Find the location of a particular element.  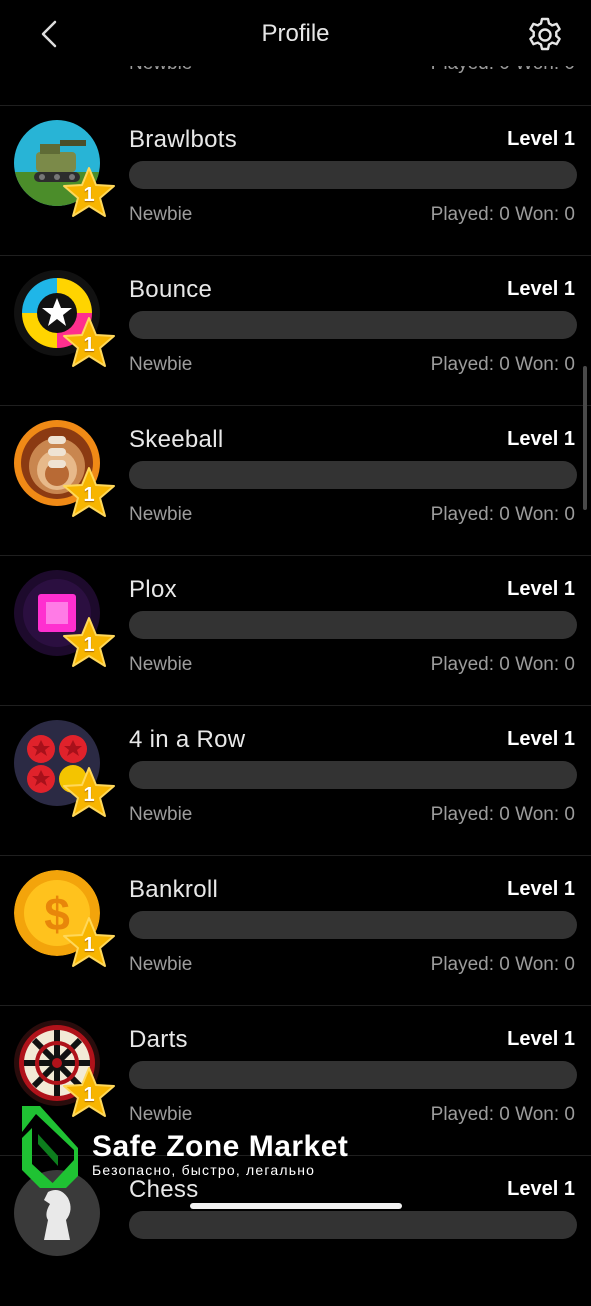

safe-zone-logo-icon is located at coordinates (50, 1147).